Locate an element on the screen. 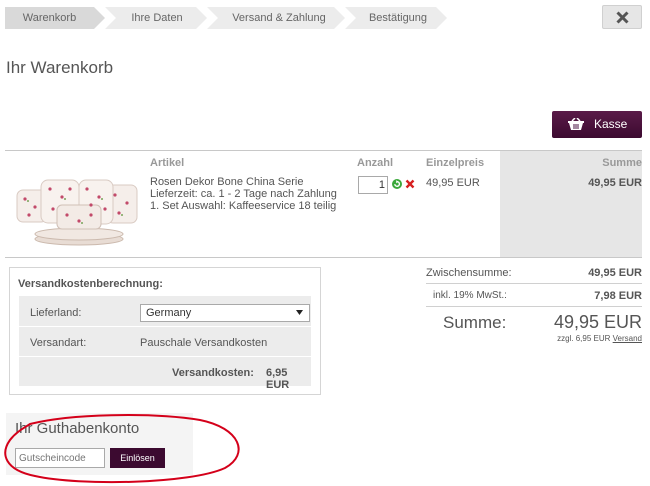 The height and width of the screenshot is (486, 650). vat-label: inkl. 19% MwSt.: is located at coordinates (470, 295).